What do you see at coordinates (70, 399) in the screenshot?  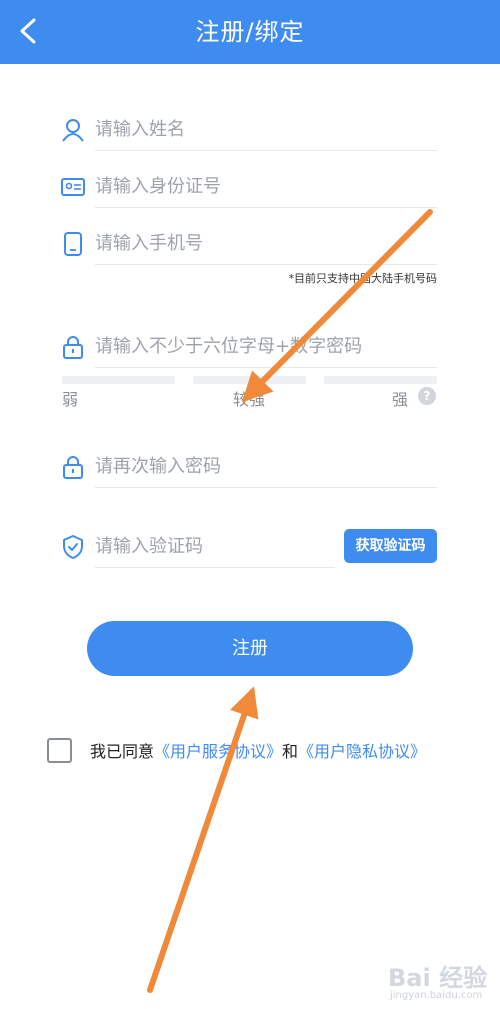 I see `strength-label-weak: 弱` at bounding box center [70, 399].